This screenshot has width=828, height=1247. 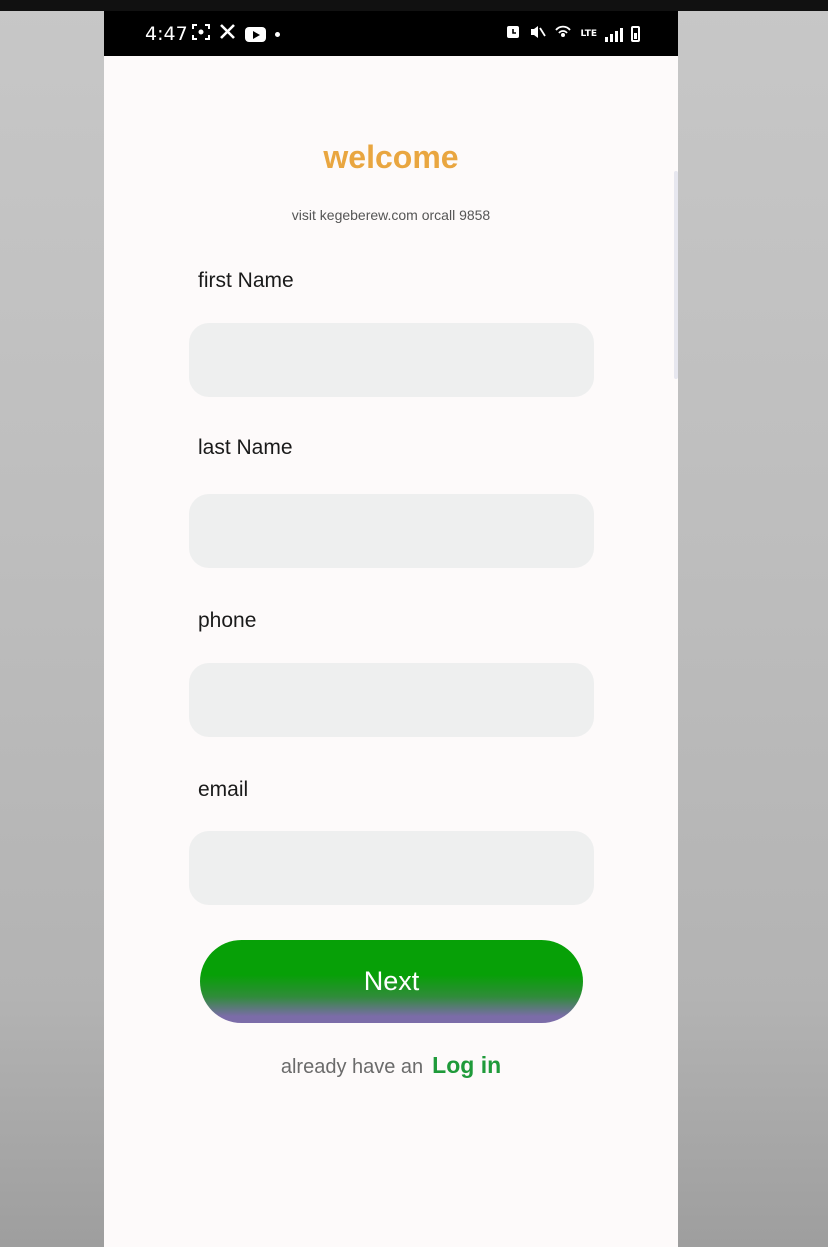 I want to click on signal-icon, so click(x=614, y=34).